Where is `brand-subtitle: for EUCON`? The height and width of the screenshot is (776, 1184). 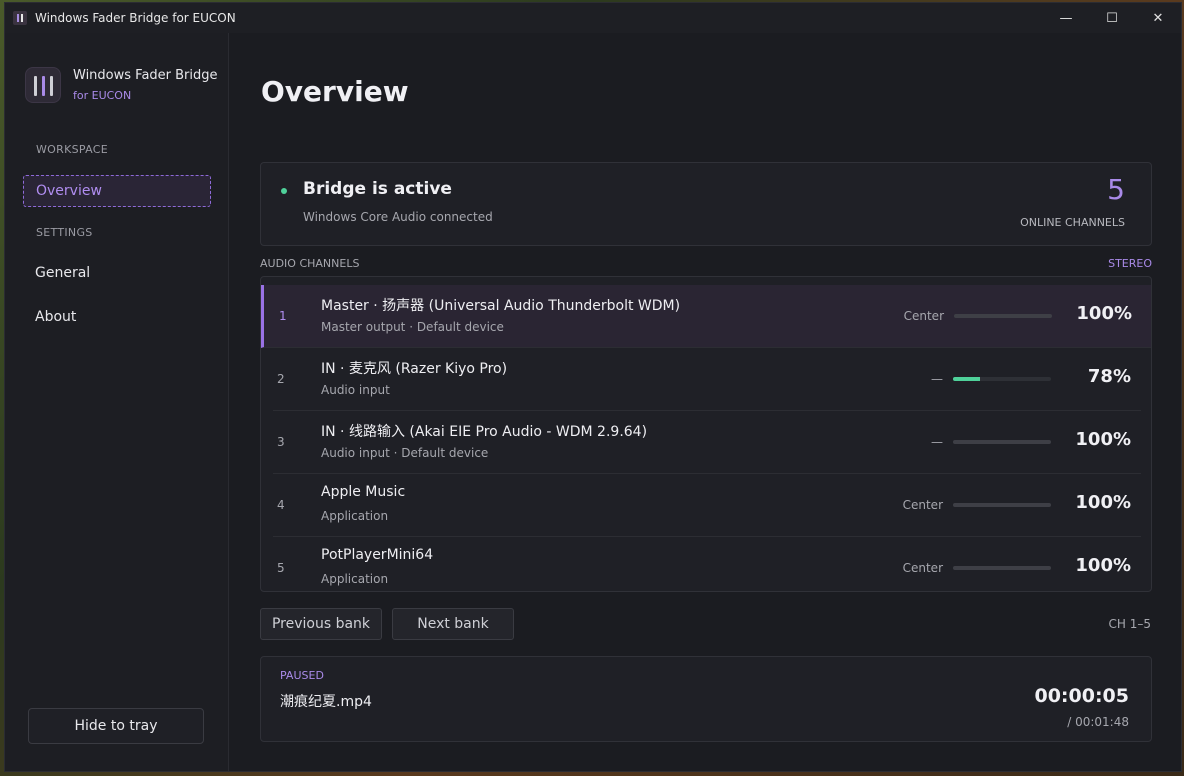
brand-subtitle: for EUCON is located at coordinates (102, 95).